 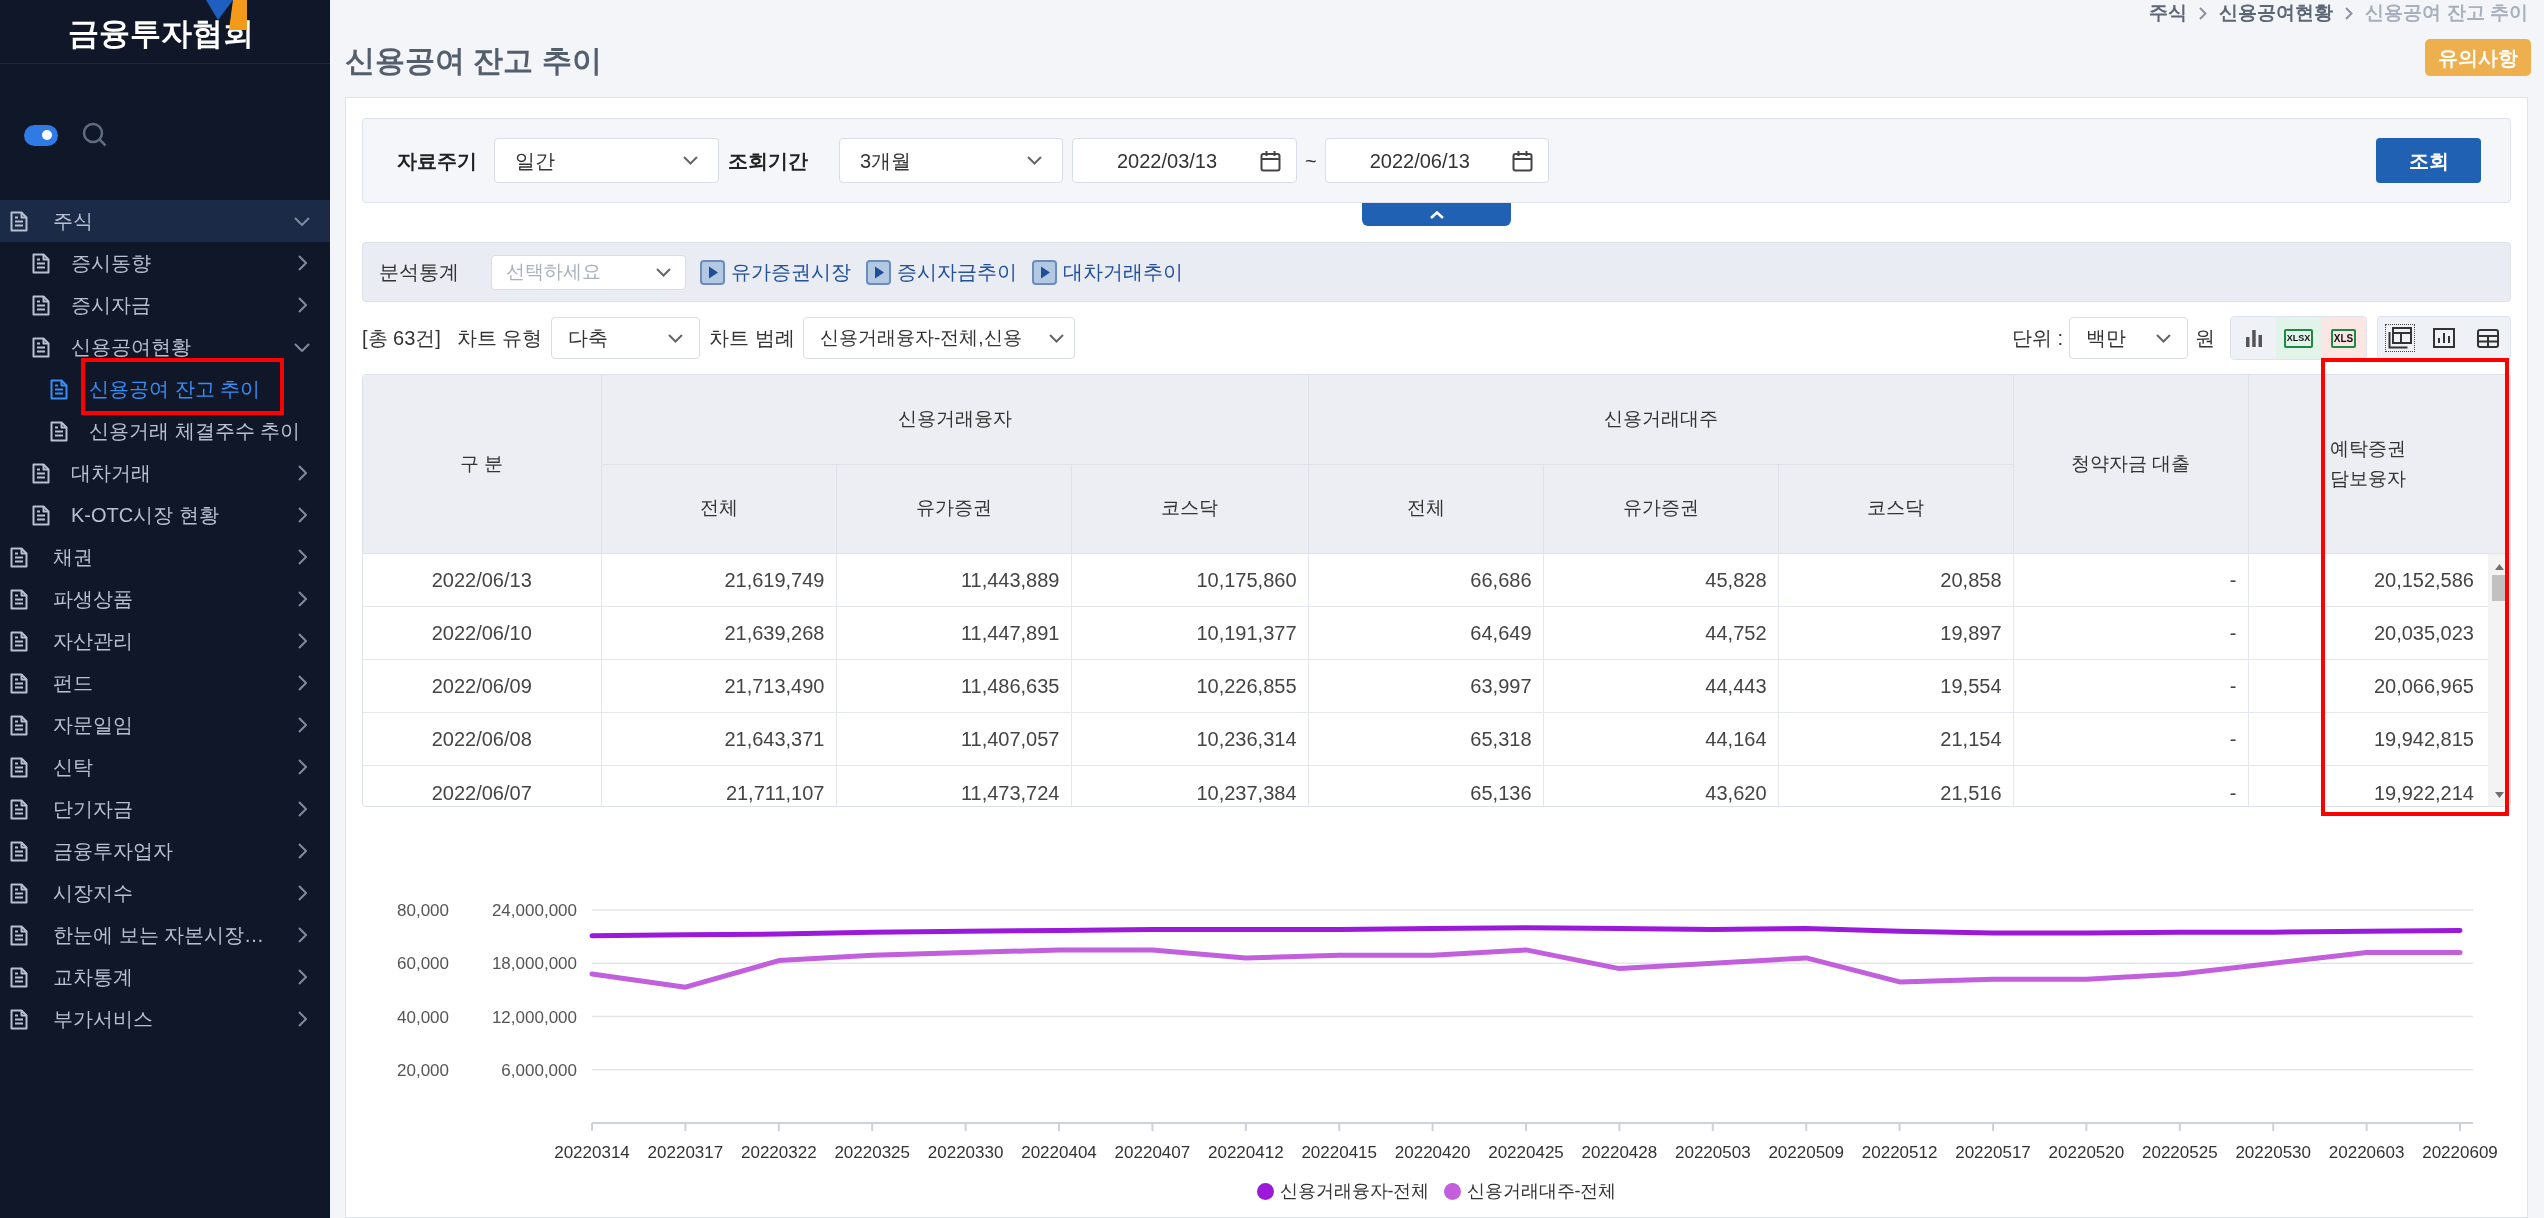 I want to click on toggle-switch, so click(x=41, y=135).